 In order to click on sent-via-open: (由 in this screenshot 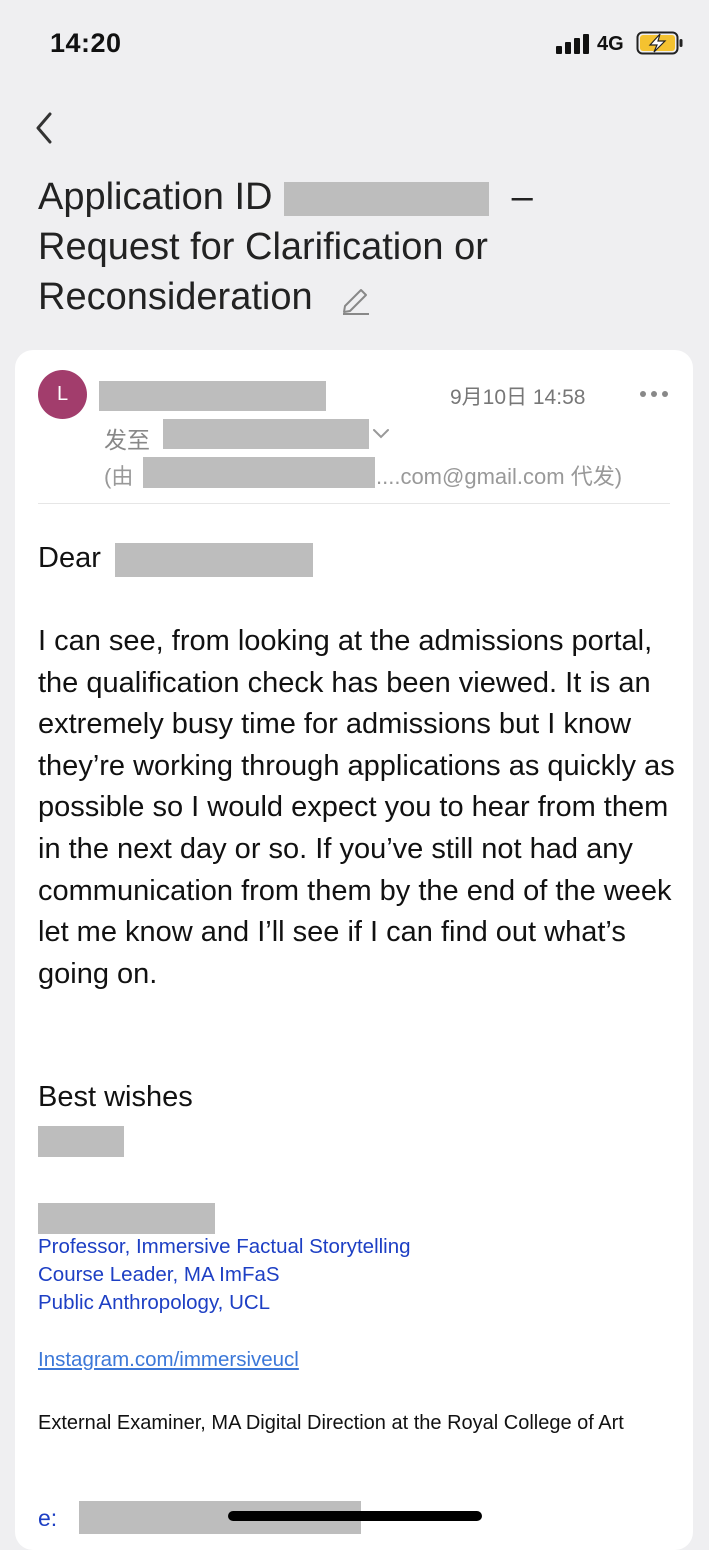, I will do `click(119, 476)`.